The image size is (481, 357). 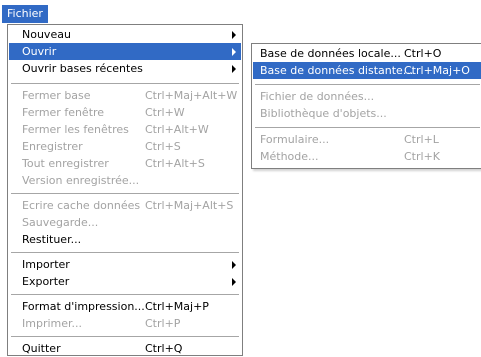 I want to click on menu-item-importer: Importer, so click(x=125, y=264).